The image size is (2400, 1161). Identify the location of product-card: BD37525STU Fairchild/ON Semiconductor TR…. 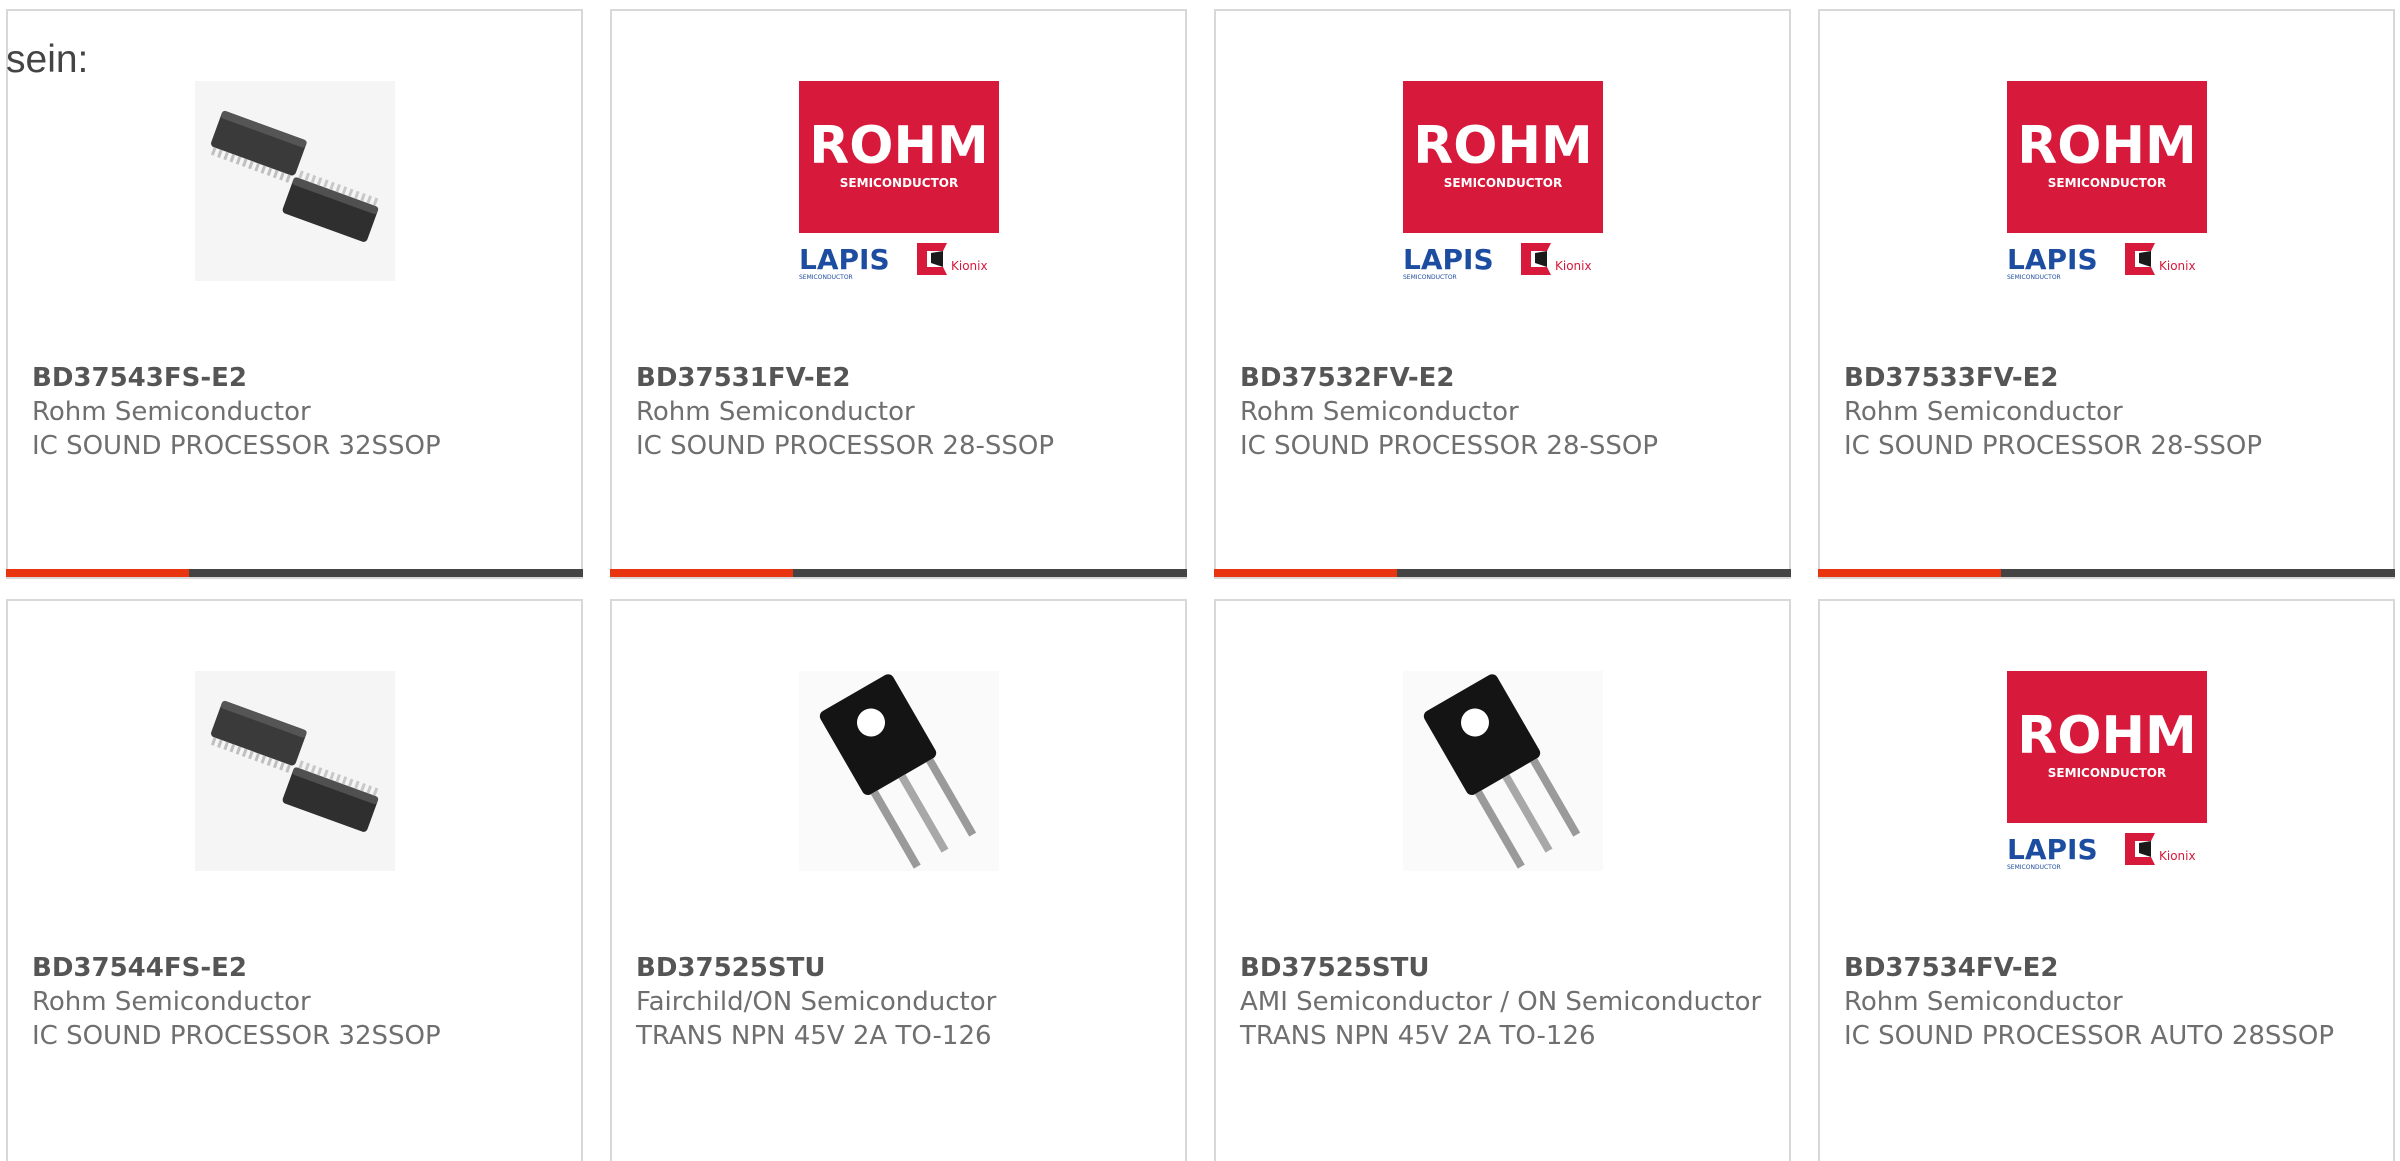
(898, 880).